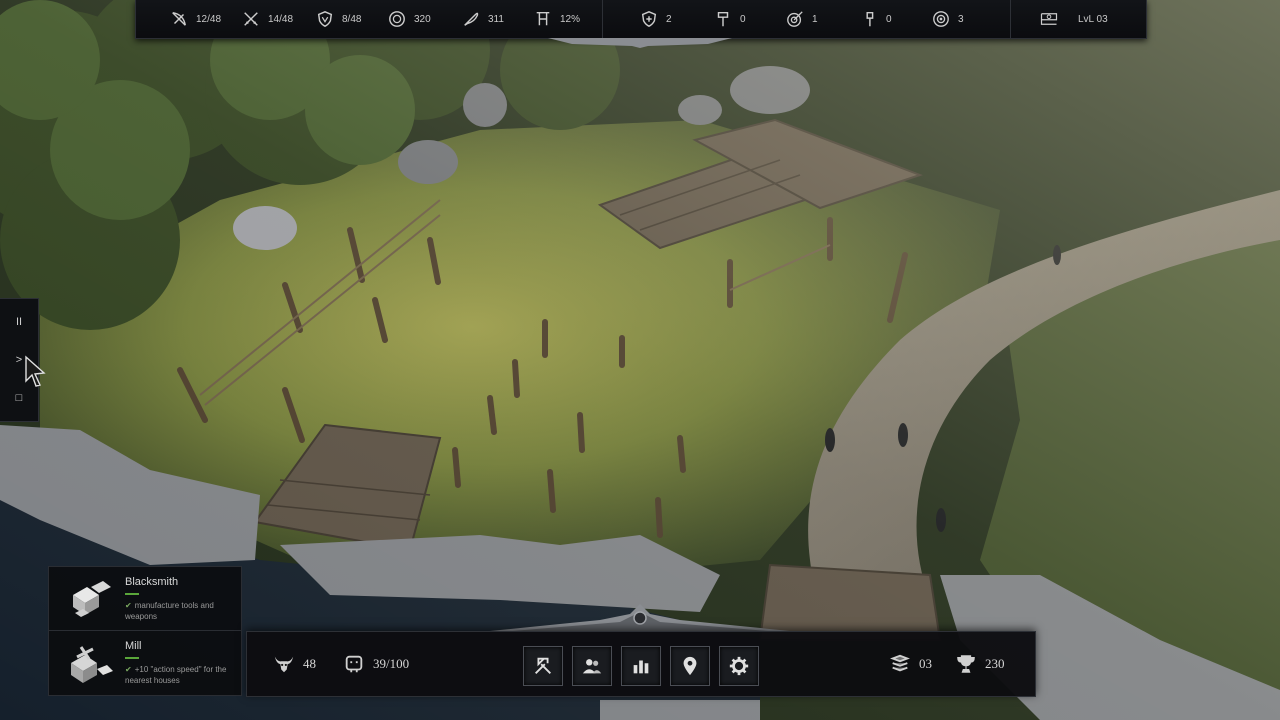  Describe the element at coordinates (92, 664) in the screenshot. I see `mill-thumb-icon` at that location.